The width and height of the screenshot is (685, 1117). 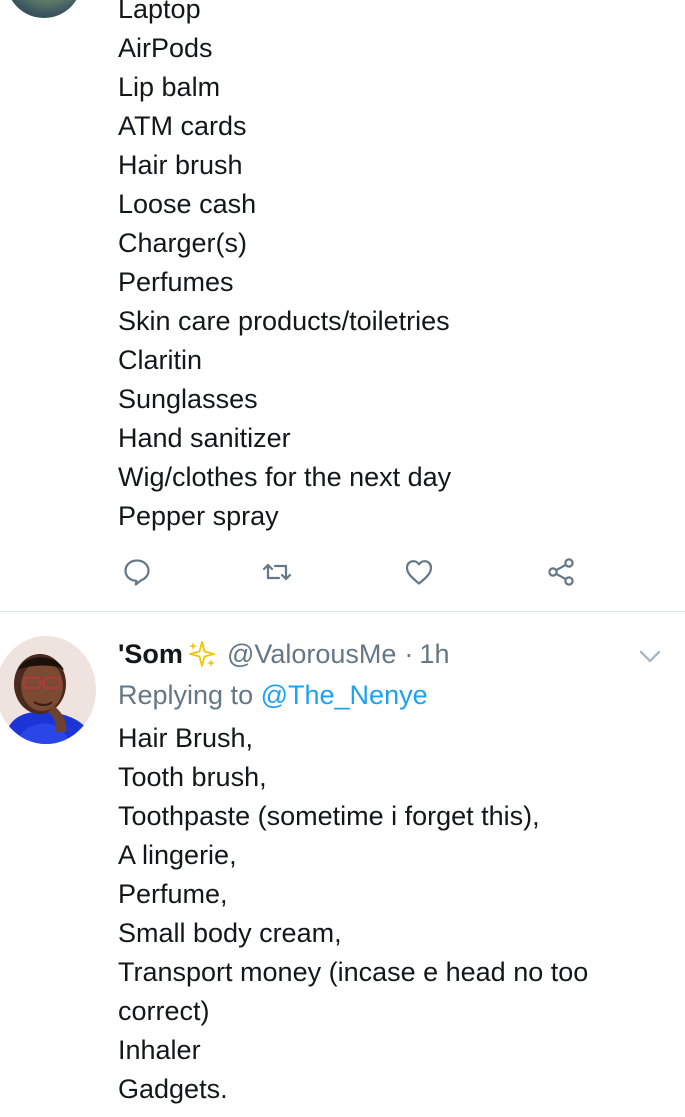 What do you see at coordinates (329, 816) in the screenshot?
I see `list-item: Toothpaste (sometime i forget this),` at bounding box center [329, 816].